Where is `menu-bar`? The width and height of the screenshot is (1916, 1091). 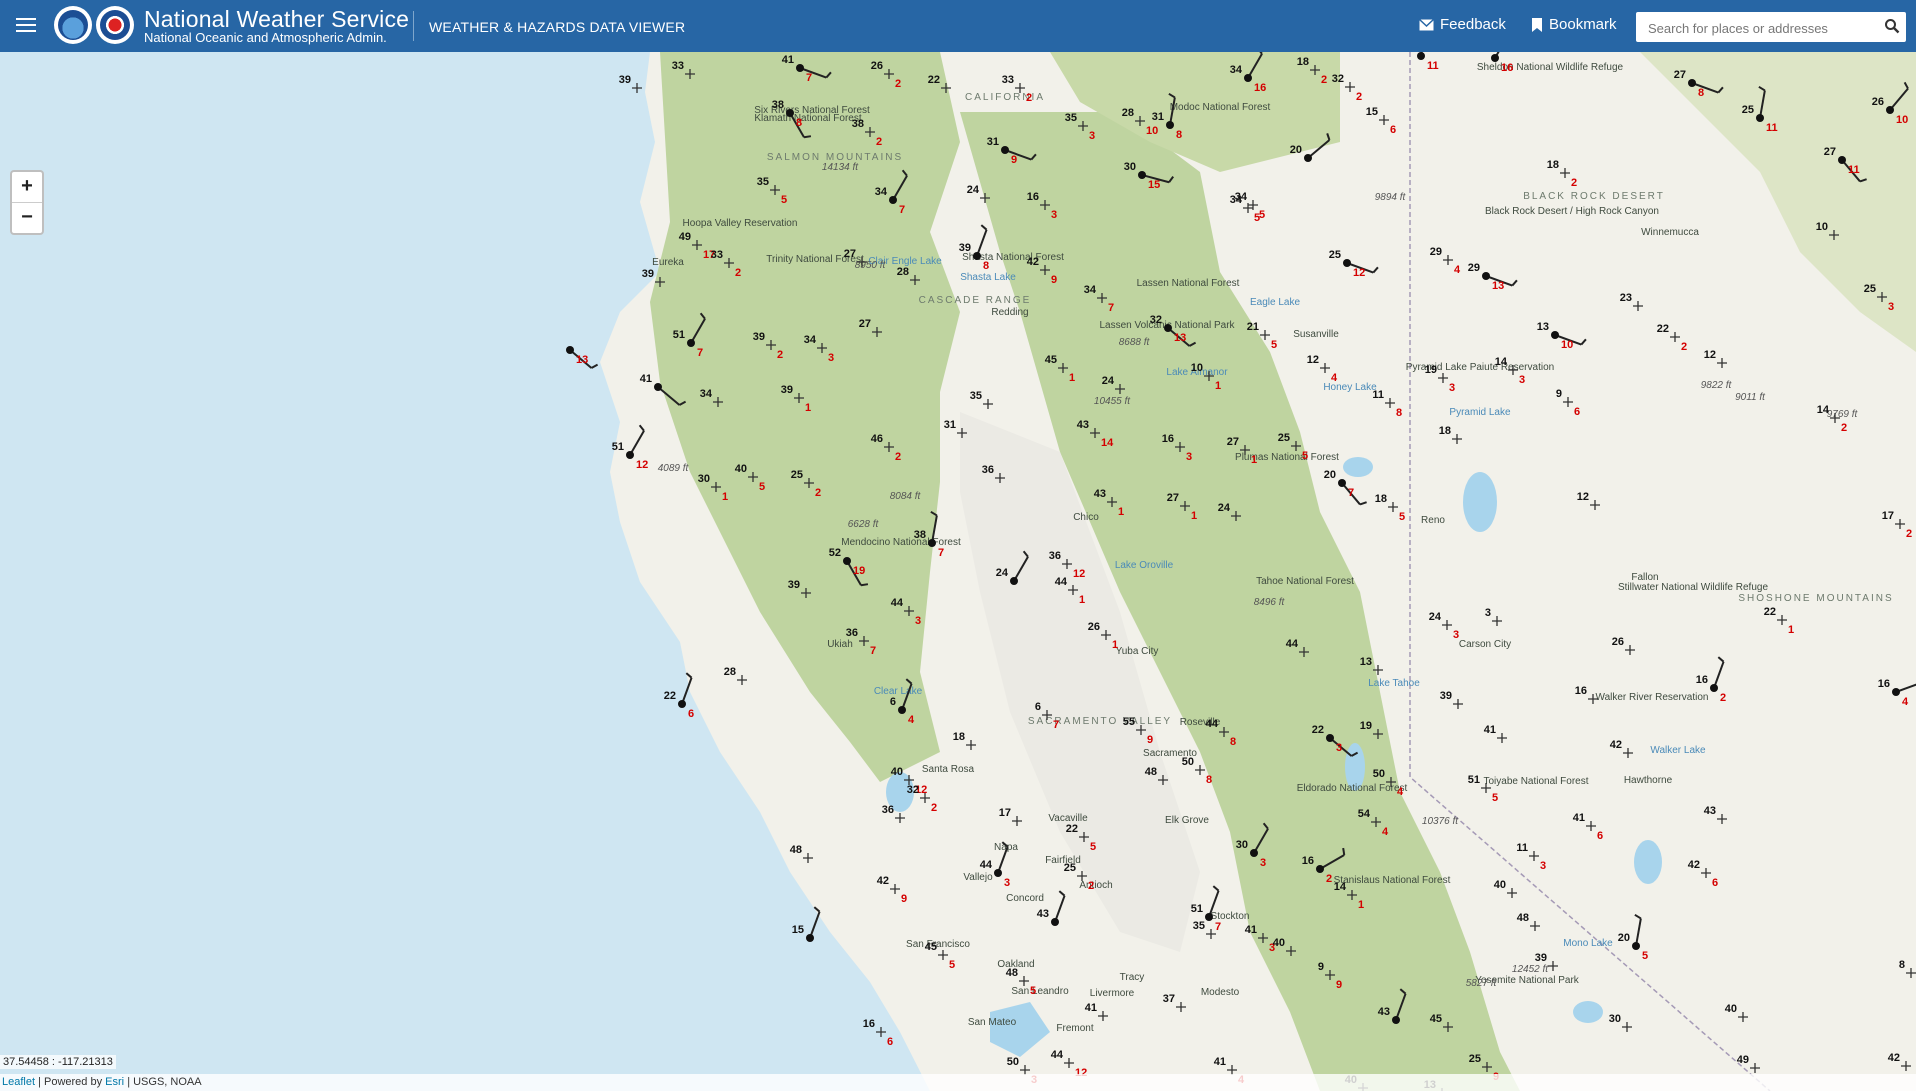 menu-bar is located at coordinates (26, 31).